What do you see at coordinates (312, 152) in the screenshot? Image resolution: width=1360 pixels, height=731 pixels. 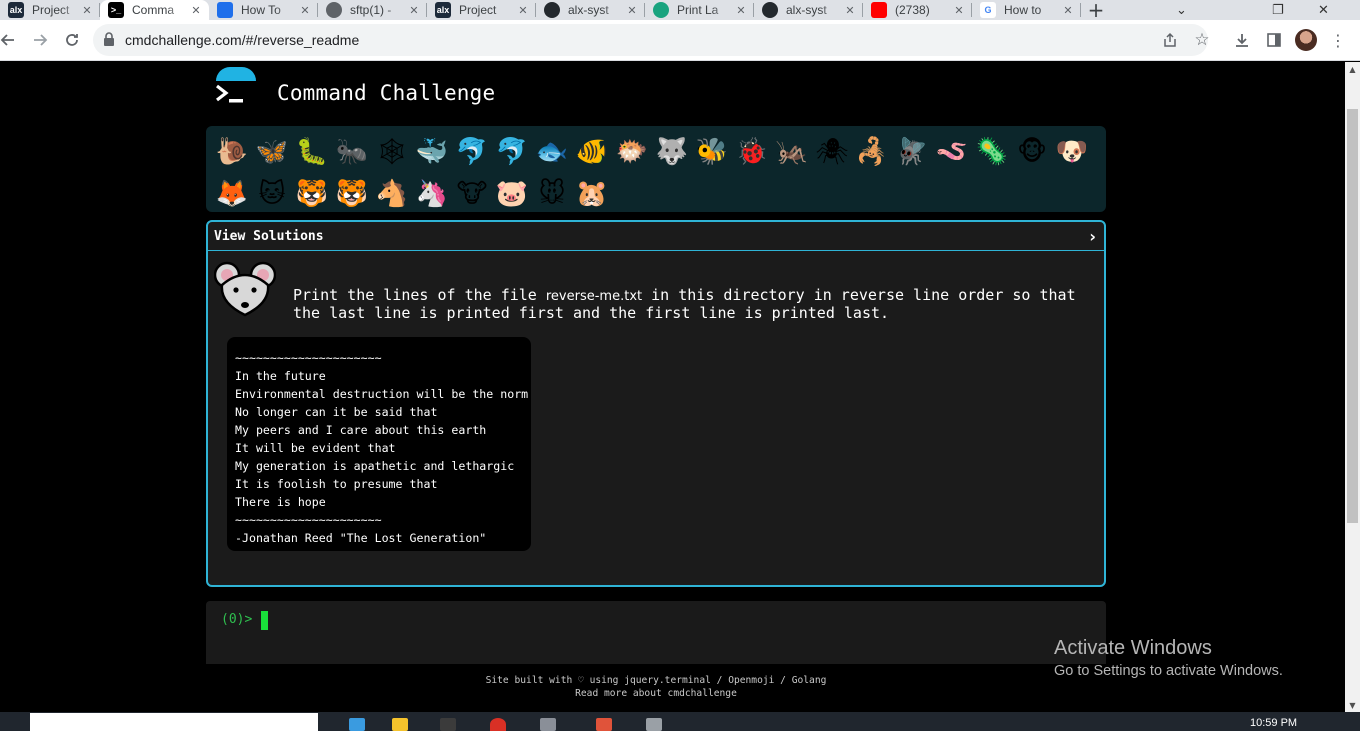 I see `challenge-emoji-icon: 🐛` at bounding box center [312, 152].